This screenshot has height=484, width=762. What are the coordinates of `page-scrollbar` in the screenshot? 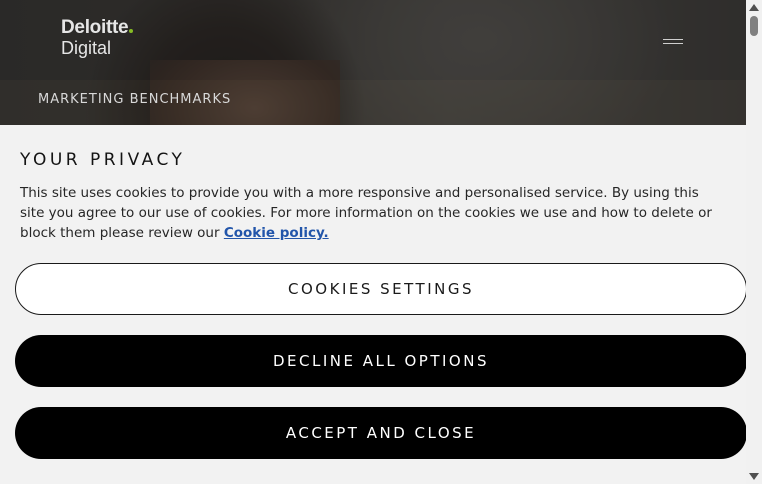 It's located at (754, 242).